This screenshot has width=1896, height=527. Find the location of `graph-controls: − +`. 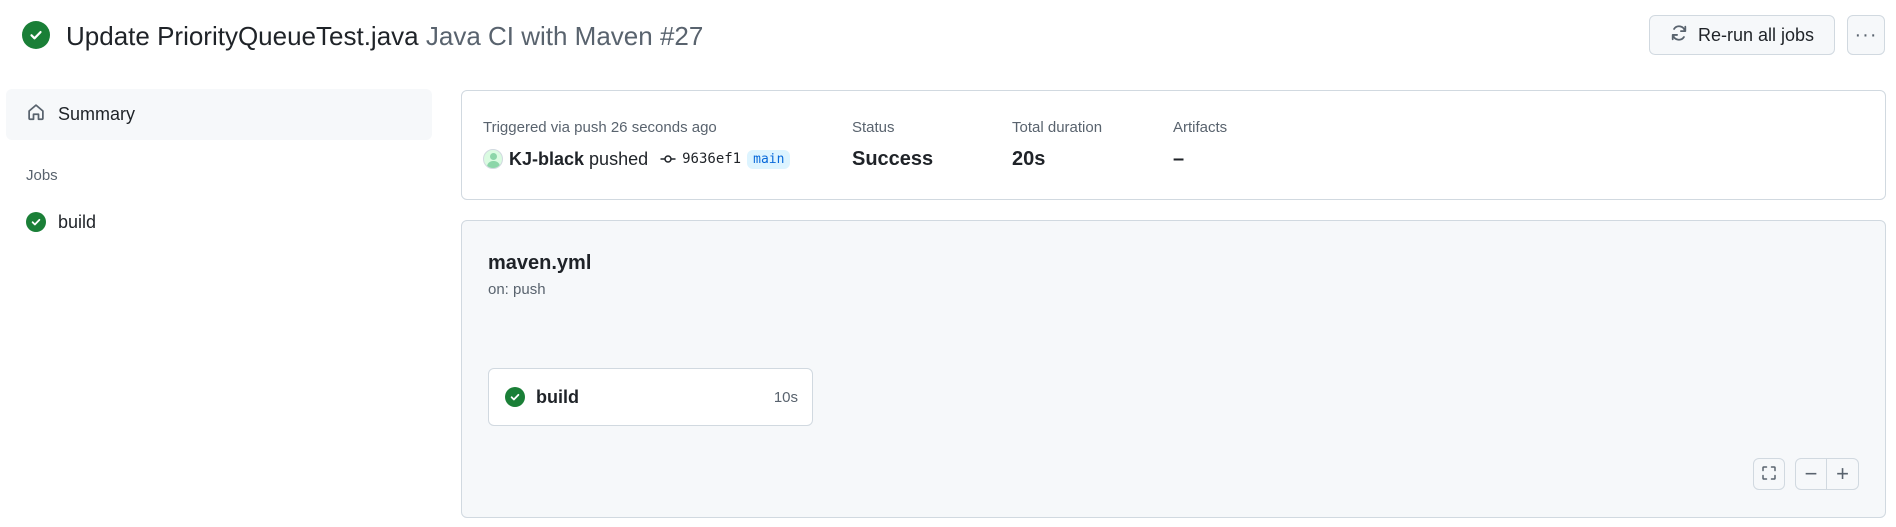

graph-controls: − + is located at coordinates (1806, 474).